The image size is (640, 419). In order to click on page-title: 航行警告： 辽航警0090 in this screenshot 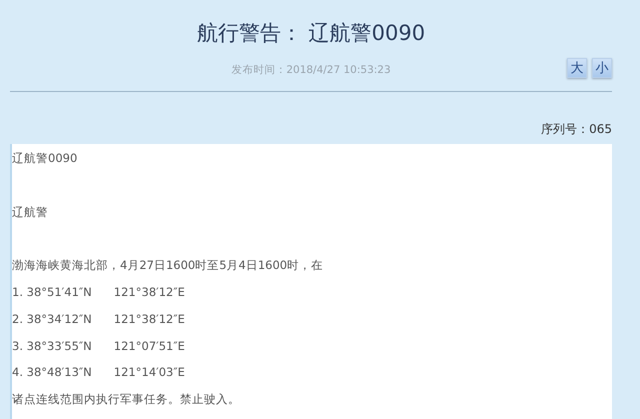, I will do `click(311, 33)`.